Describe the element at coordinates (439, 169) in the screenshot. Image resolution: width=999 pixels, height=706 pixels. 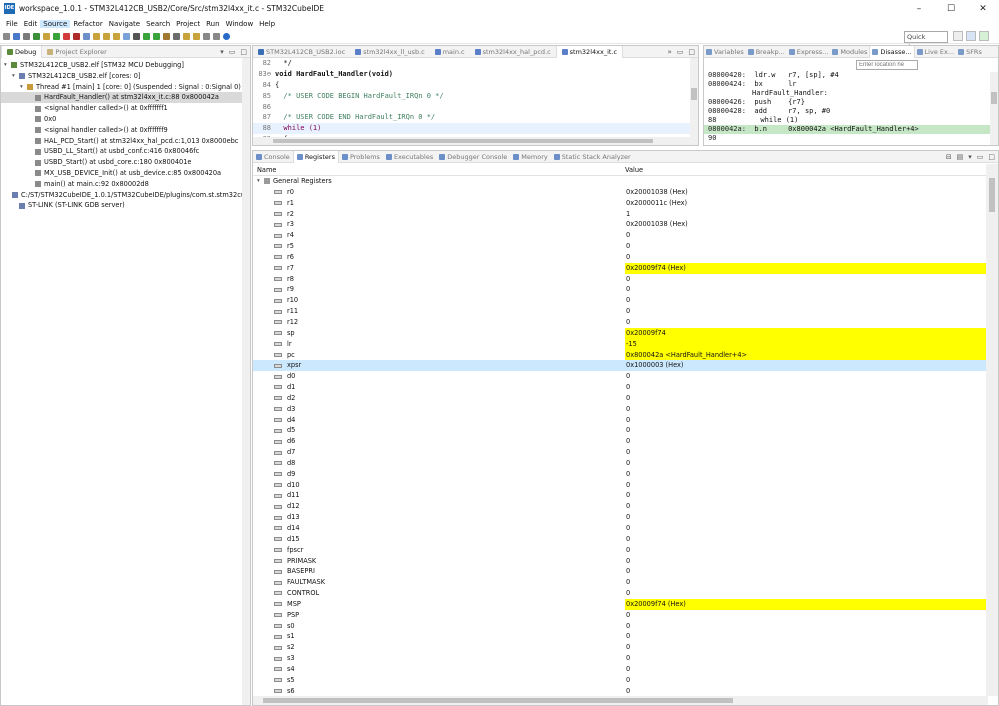
I see `column-name: Name` at that location.